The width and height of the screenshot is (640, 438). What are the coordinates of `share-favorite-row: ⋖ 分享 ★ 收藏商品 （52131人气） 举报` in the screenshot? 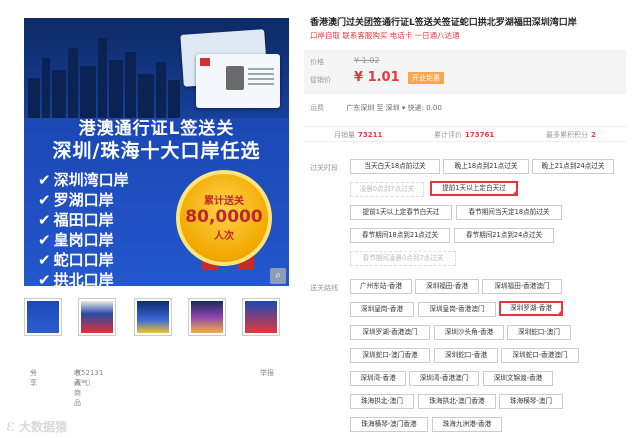 It's located at (152, 387).